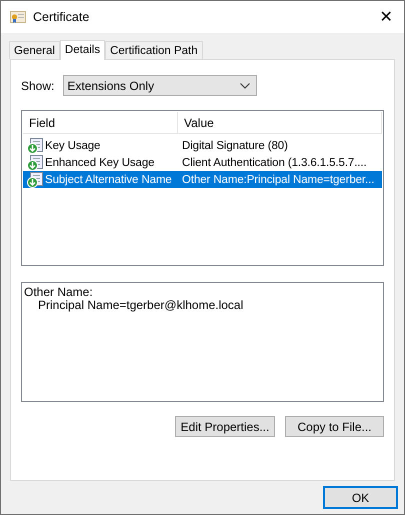 This screenshot has height=515, width=405. I want to click on ok-button: OK, so click(360, 497).